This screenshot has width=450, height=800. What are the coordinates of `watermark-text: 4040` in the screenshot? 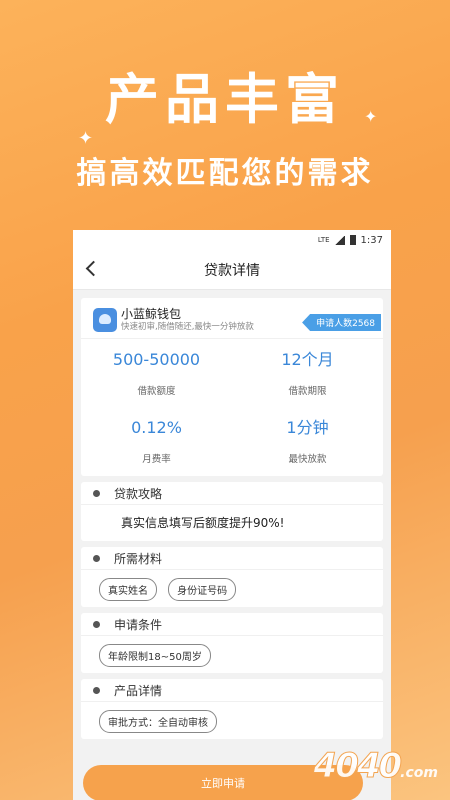 It's located at (358, 766).